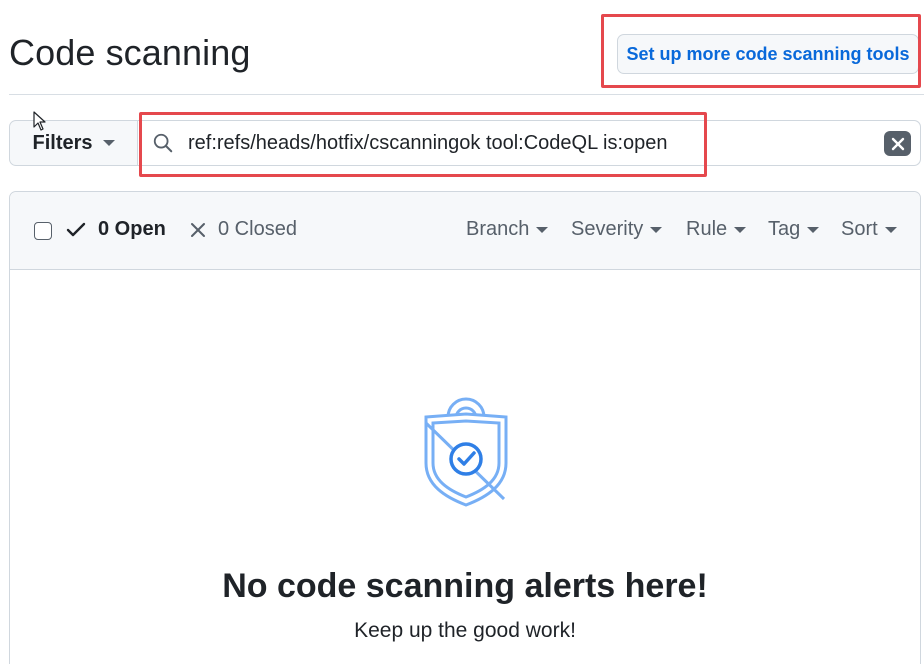 This screenshot has width=924, height=664. What do you see at coordinates (130, 52) in the screenshot?
I see `page-title: Code scanning` at bounding box center [130, 52].